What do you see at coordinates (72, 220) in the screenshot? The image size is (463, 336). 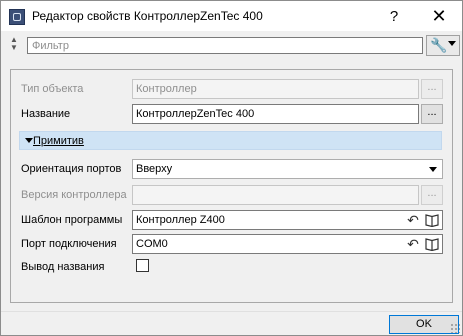 I see `program-template-label: Шаблон программы` at bounding box center [72, 220].